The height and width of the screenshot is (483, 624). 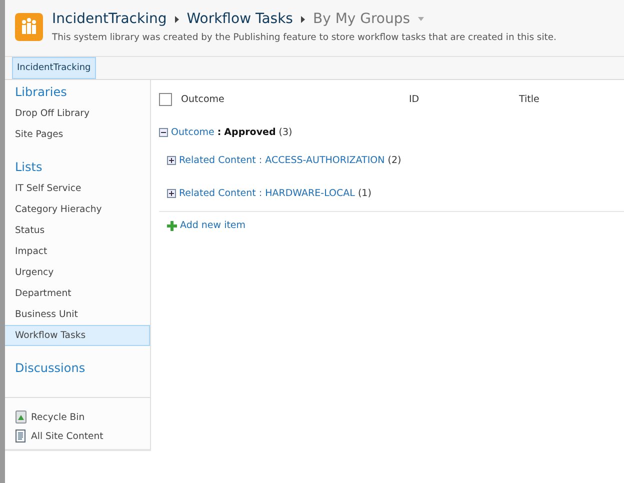 I want to click on nav-item: Category Hierachy, so click(x=77, y=209).